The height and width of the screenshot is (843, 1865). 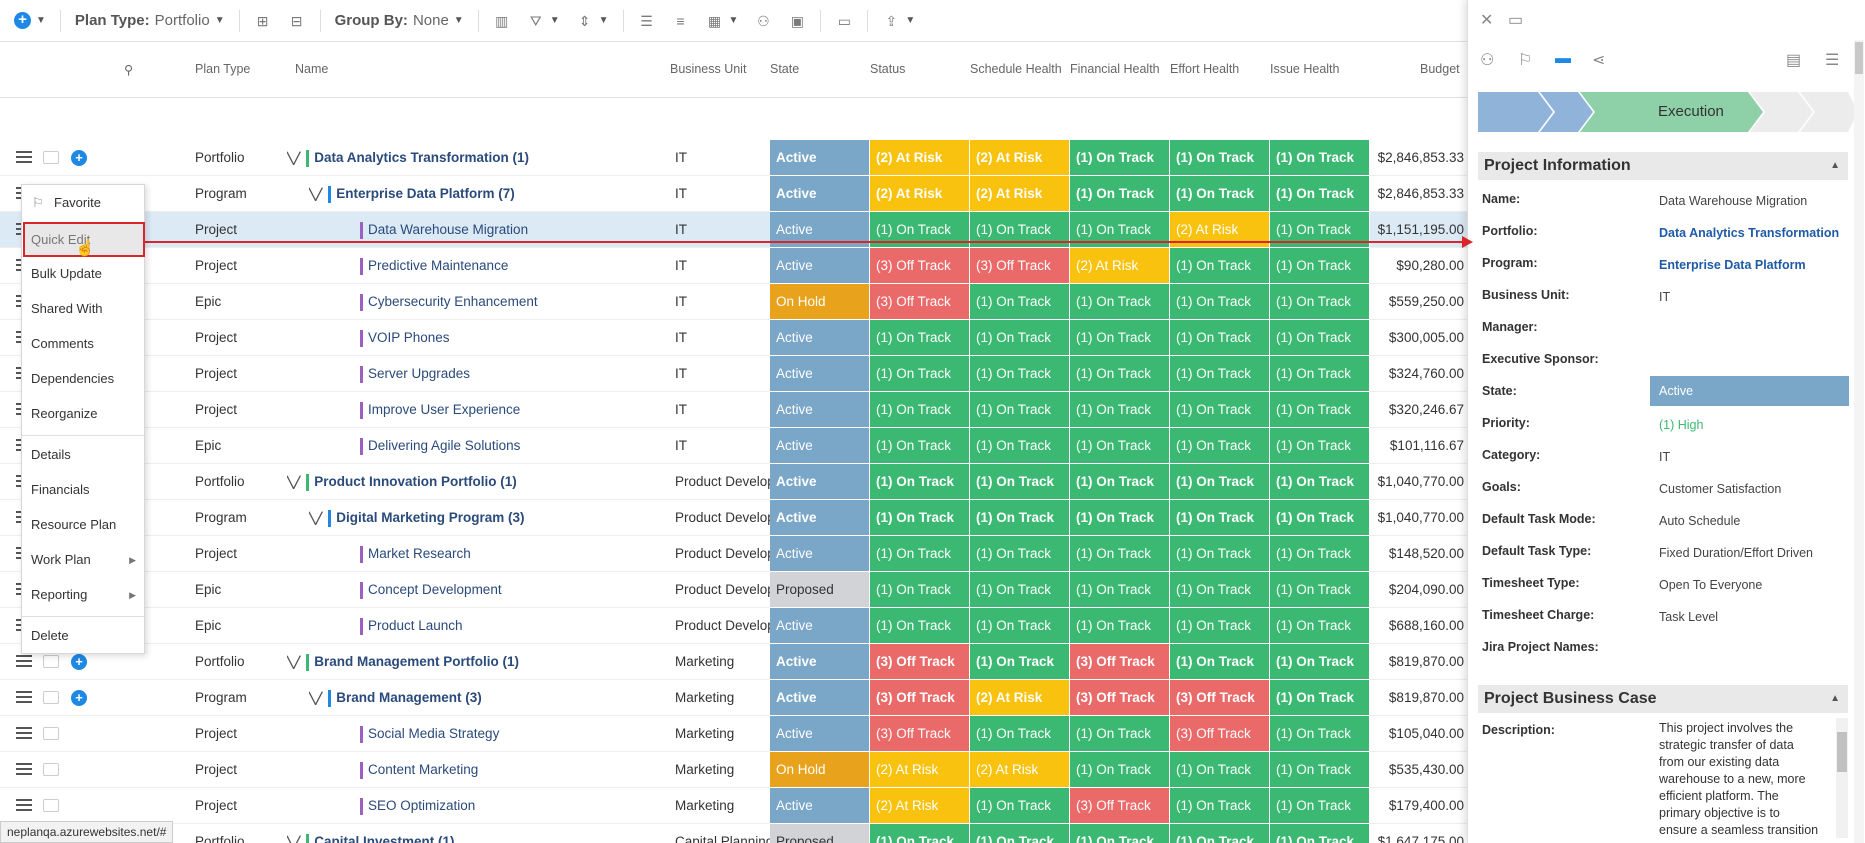 What do you see at coordinates (1120, 266) in the screenshot?
I see `cell-financial-health: (2) At Risk` at bounding box center [1120, 266].